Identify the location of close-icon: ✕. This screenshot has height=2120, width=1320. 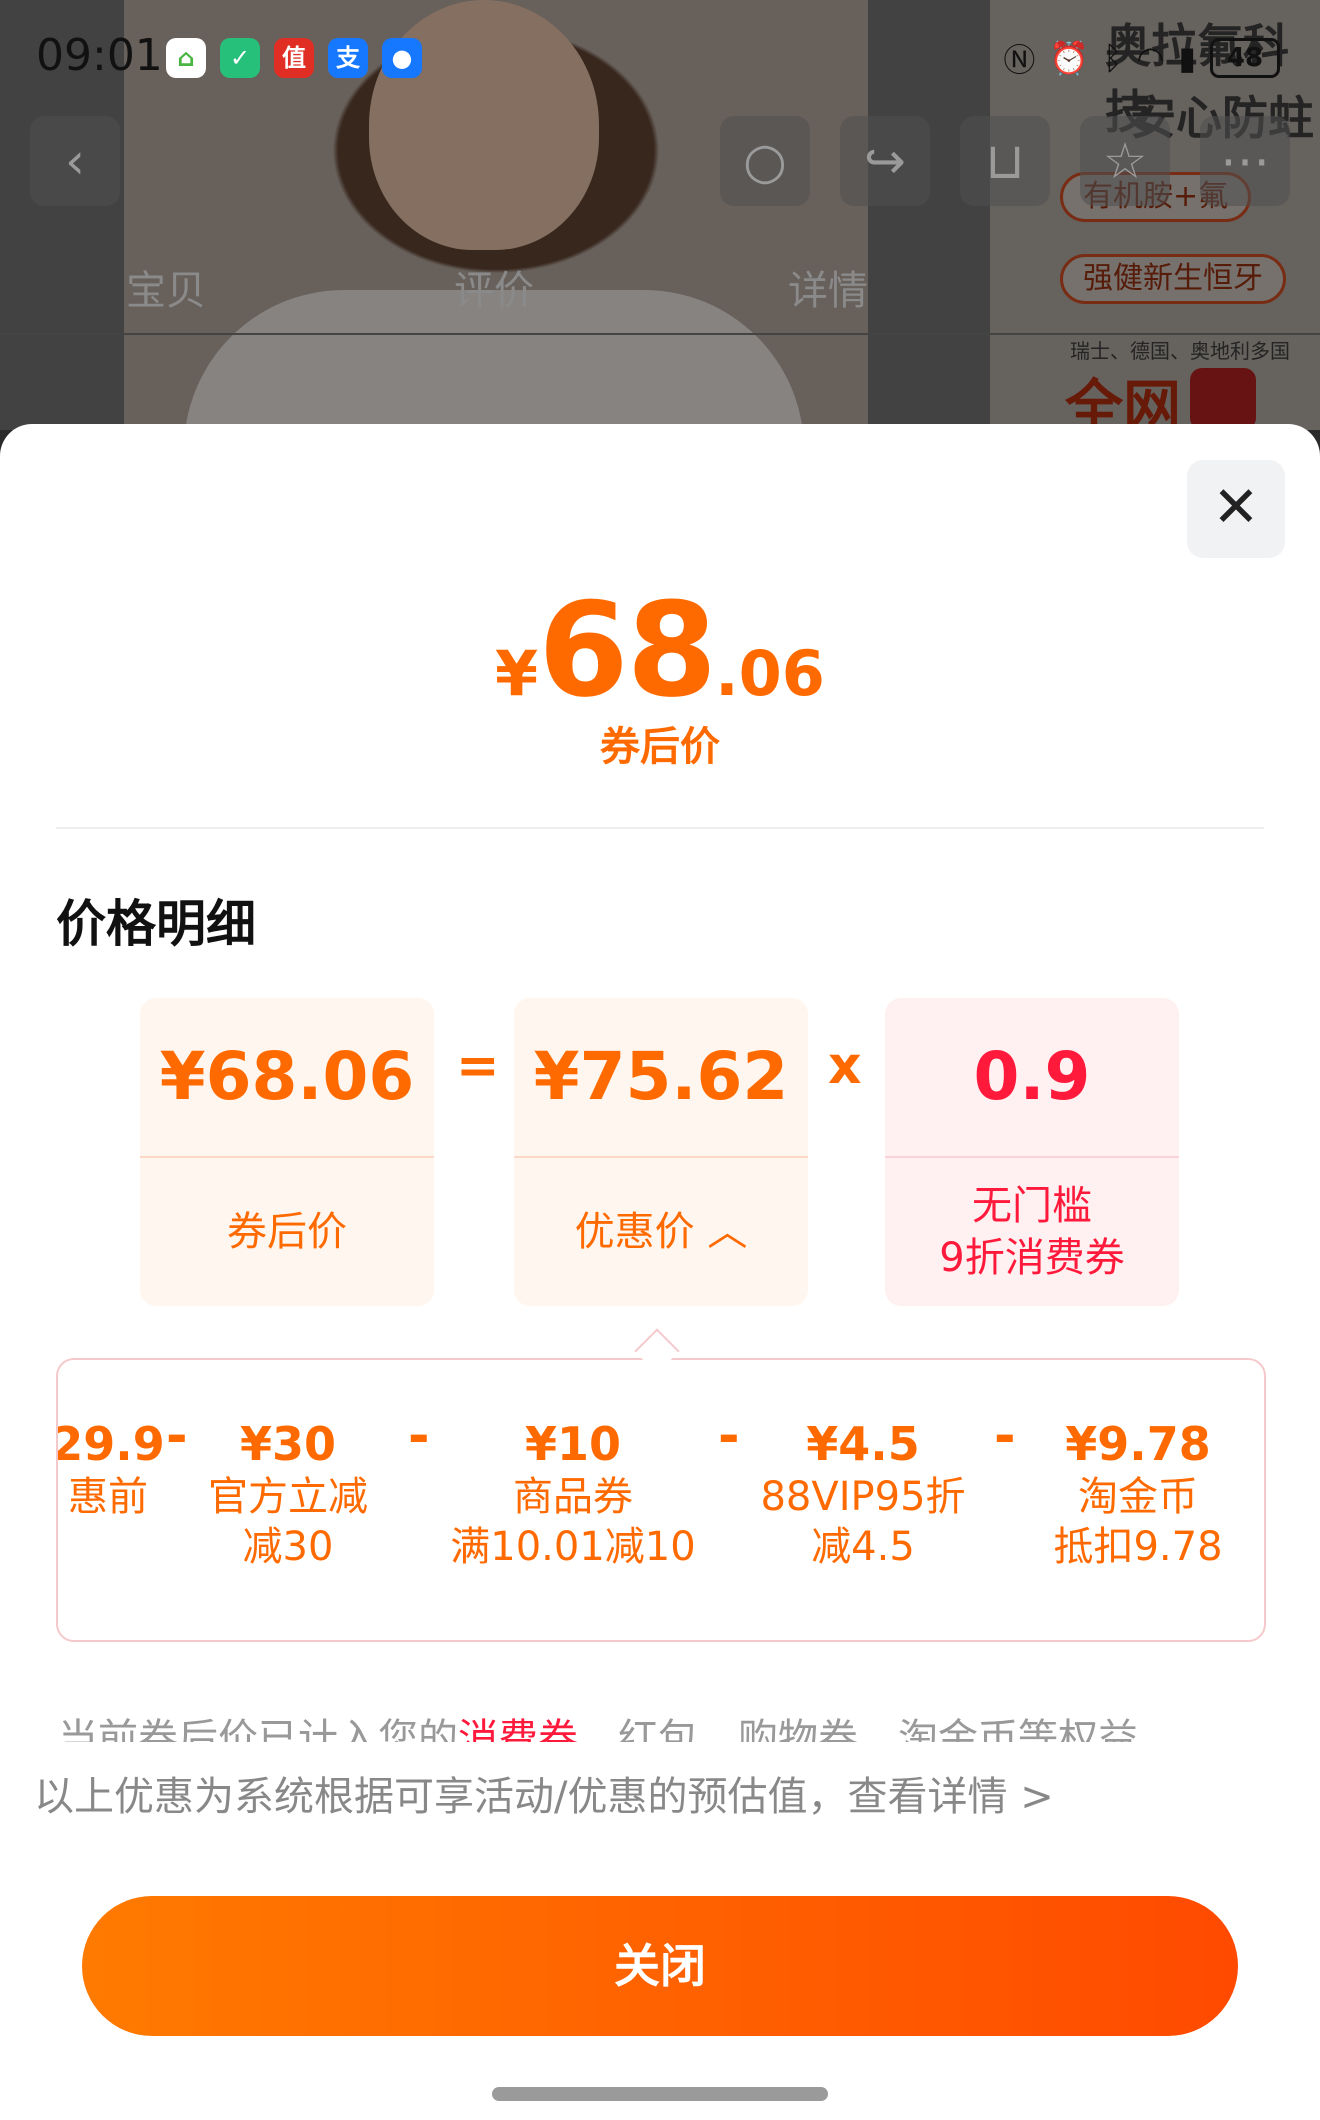
(1236, 509).